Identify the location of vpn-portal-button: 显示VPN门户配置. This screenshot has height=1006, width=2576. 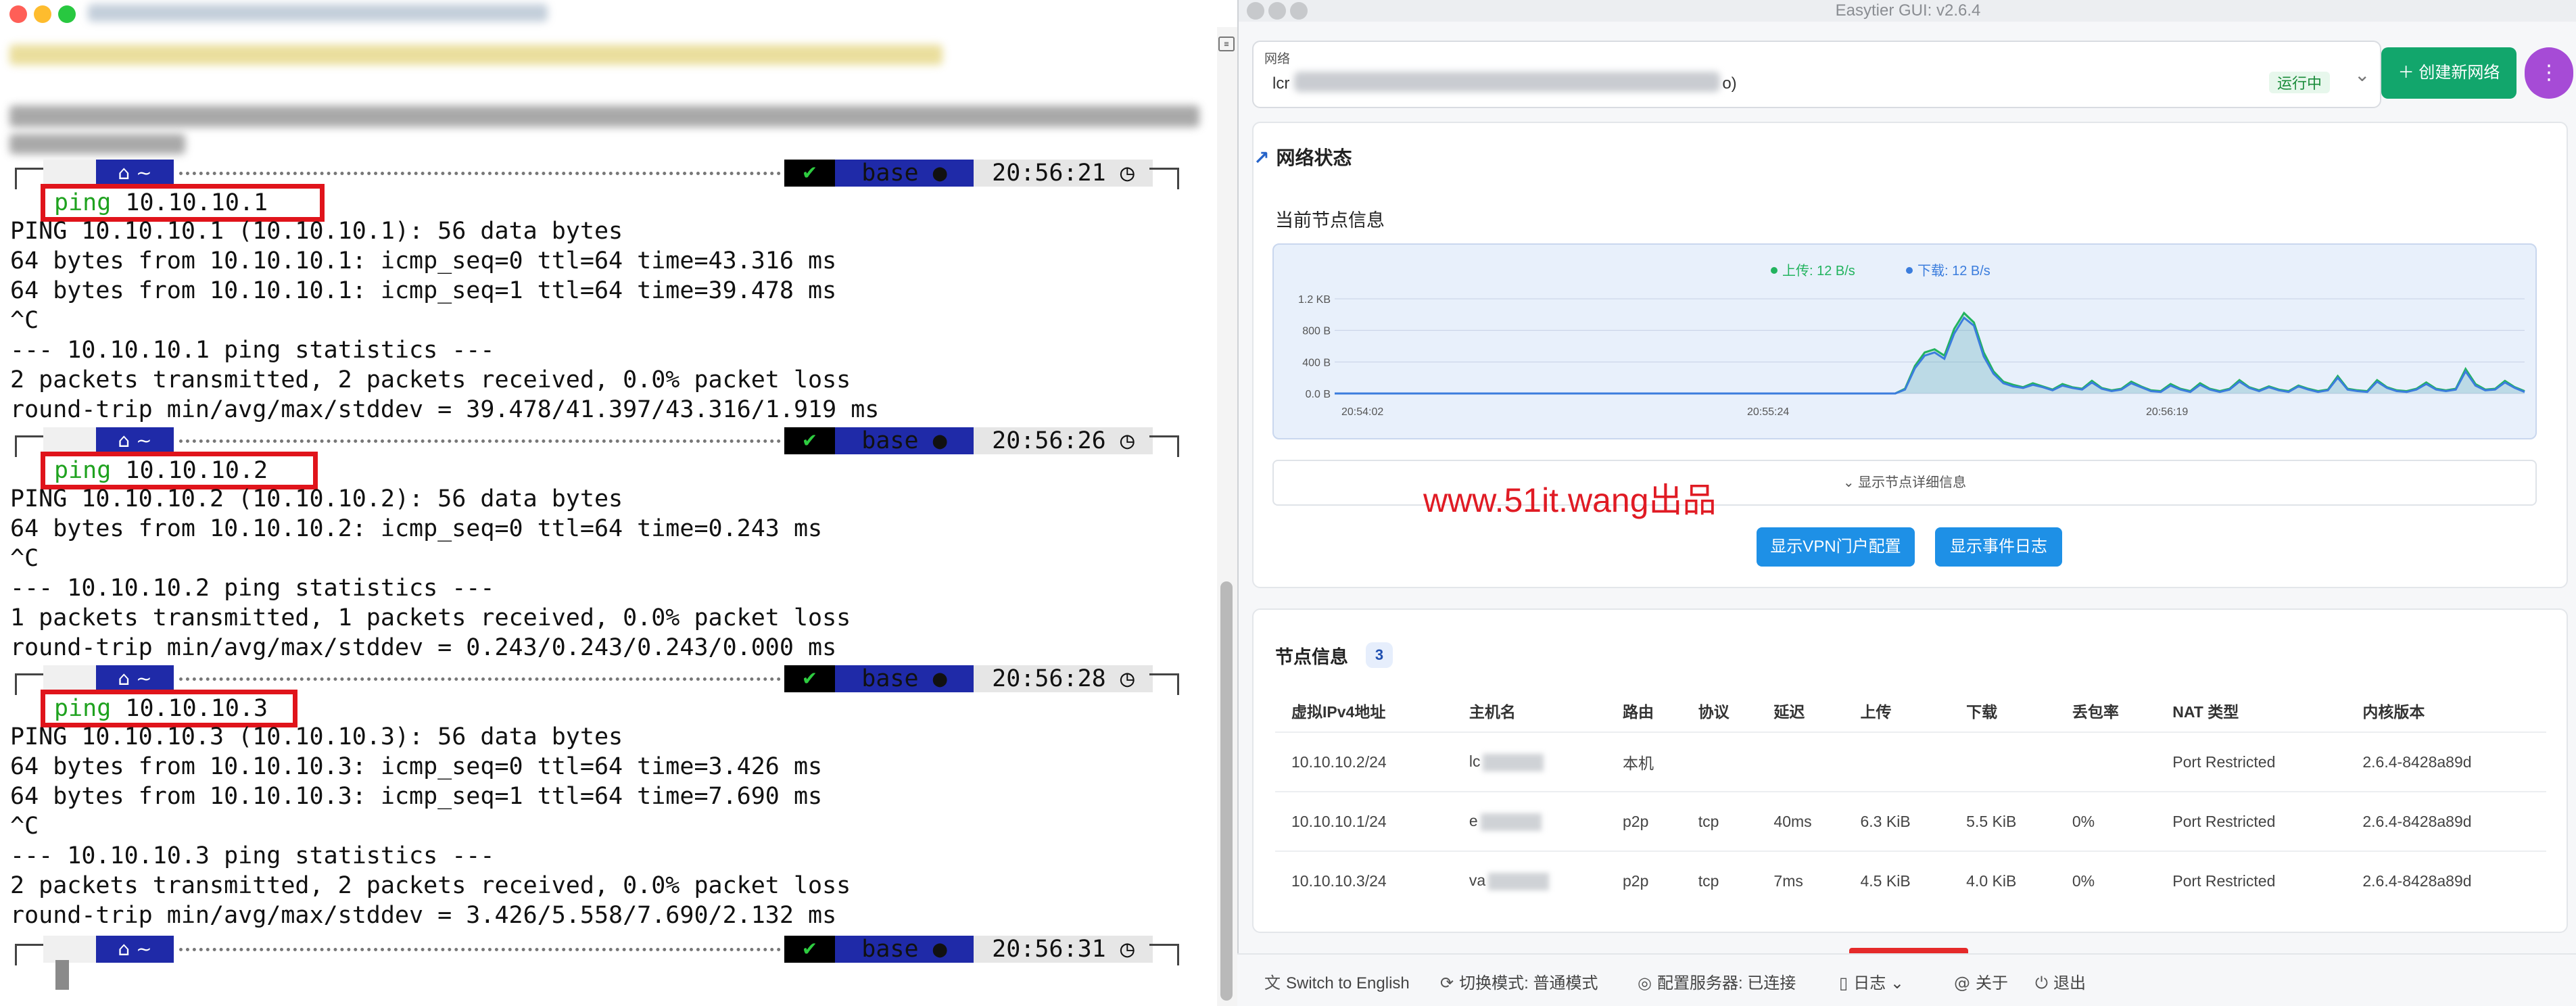
(1836, 547).